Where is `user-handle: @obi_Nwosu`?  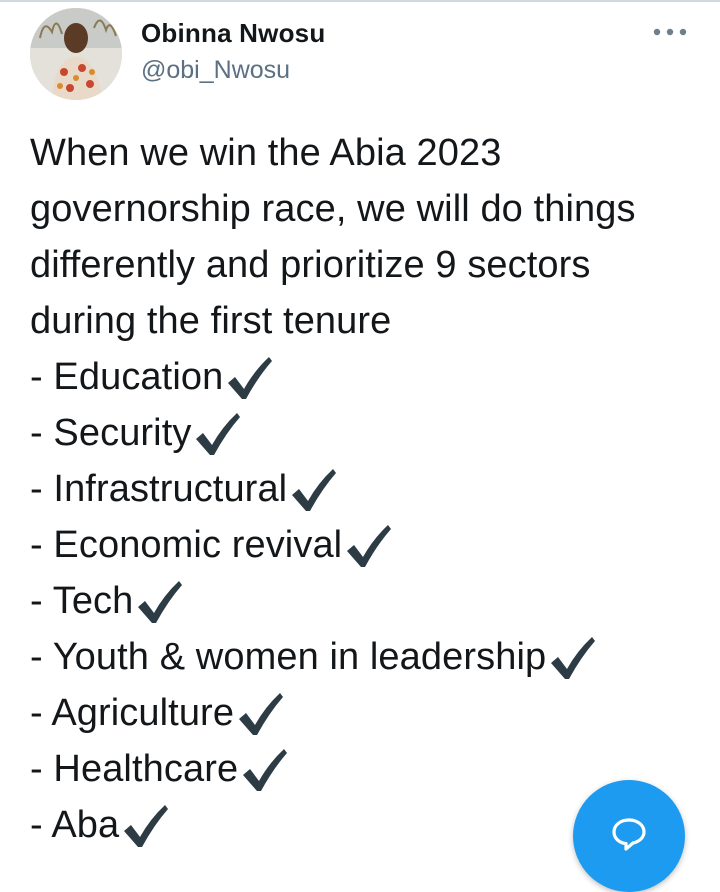
user-handle: @obi_Nwosu is located at coordinates (215, 70).